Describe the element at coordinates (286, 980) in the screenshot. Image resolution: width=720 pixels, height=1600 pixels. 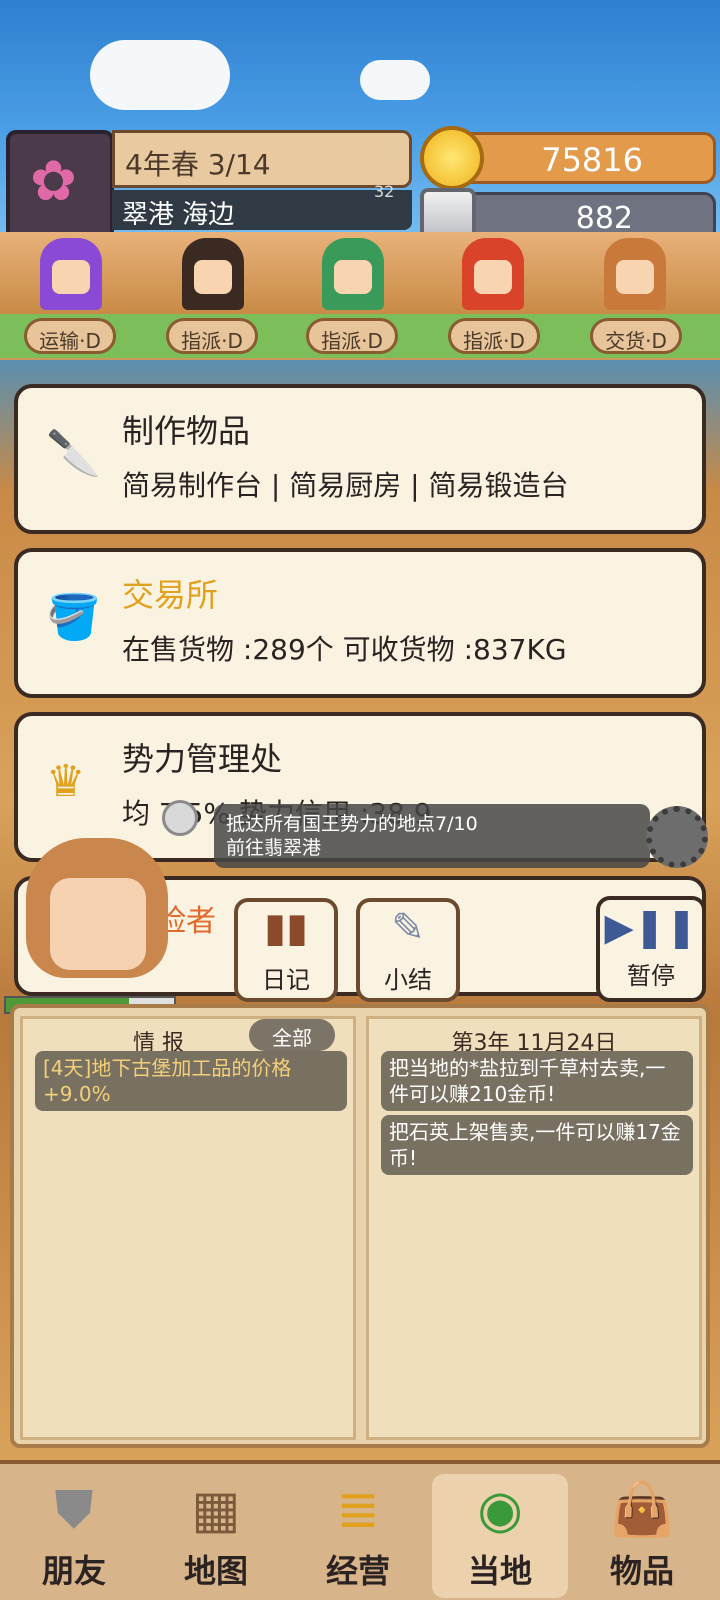
I see `diary-label: 日记` at that location.